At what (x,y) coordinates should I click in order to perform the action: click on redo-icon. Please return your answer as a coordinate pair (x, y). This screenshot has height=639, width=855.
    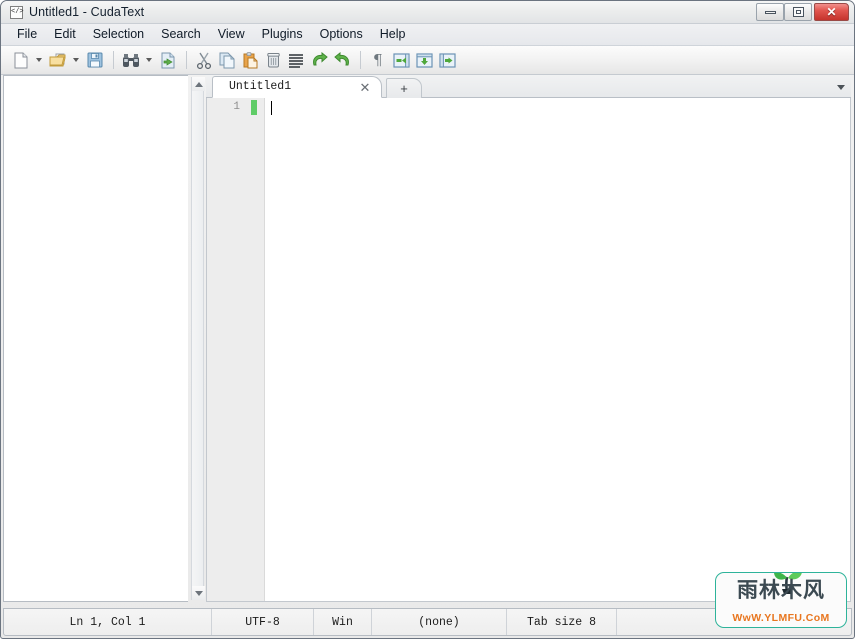
    Looking at the image, I should click on (342, 60).